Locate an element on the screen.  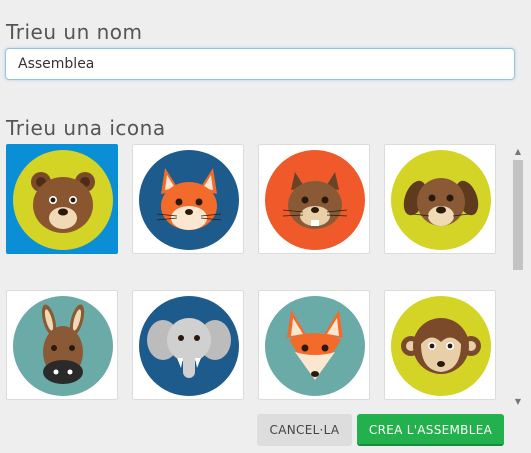
icon-option-squirrel is located at coordinates (314, 199).